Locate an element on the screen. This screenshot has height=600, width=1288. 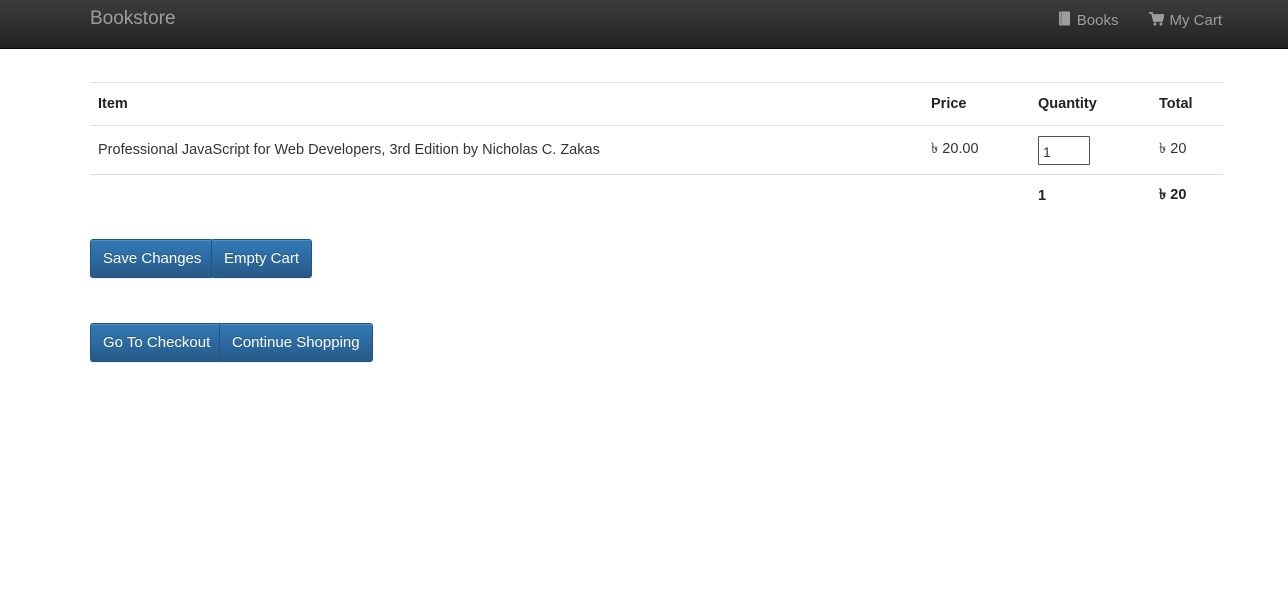
brand-link: Bookstore is located at coordinates (133, 19).